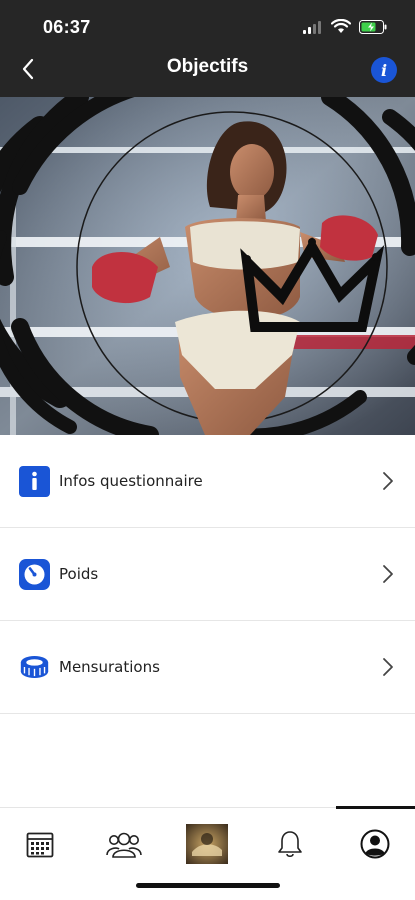 This screenshot has height=900, width=415. I want to click on tab-community, so click(124, 844).